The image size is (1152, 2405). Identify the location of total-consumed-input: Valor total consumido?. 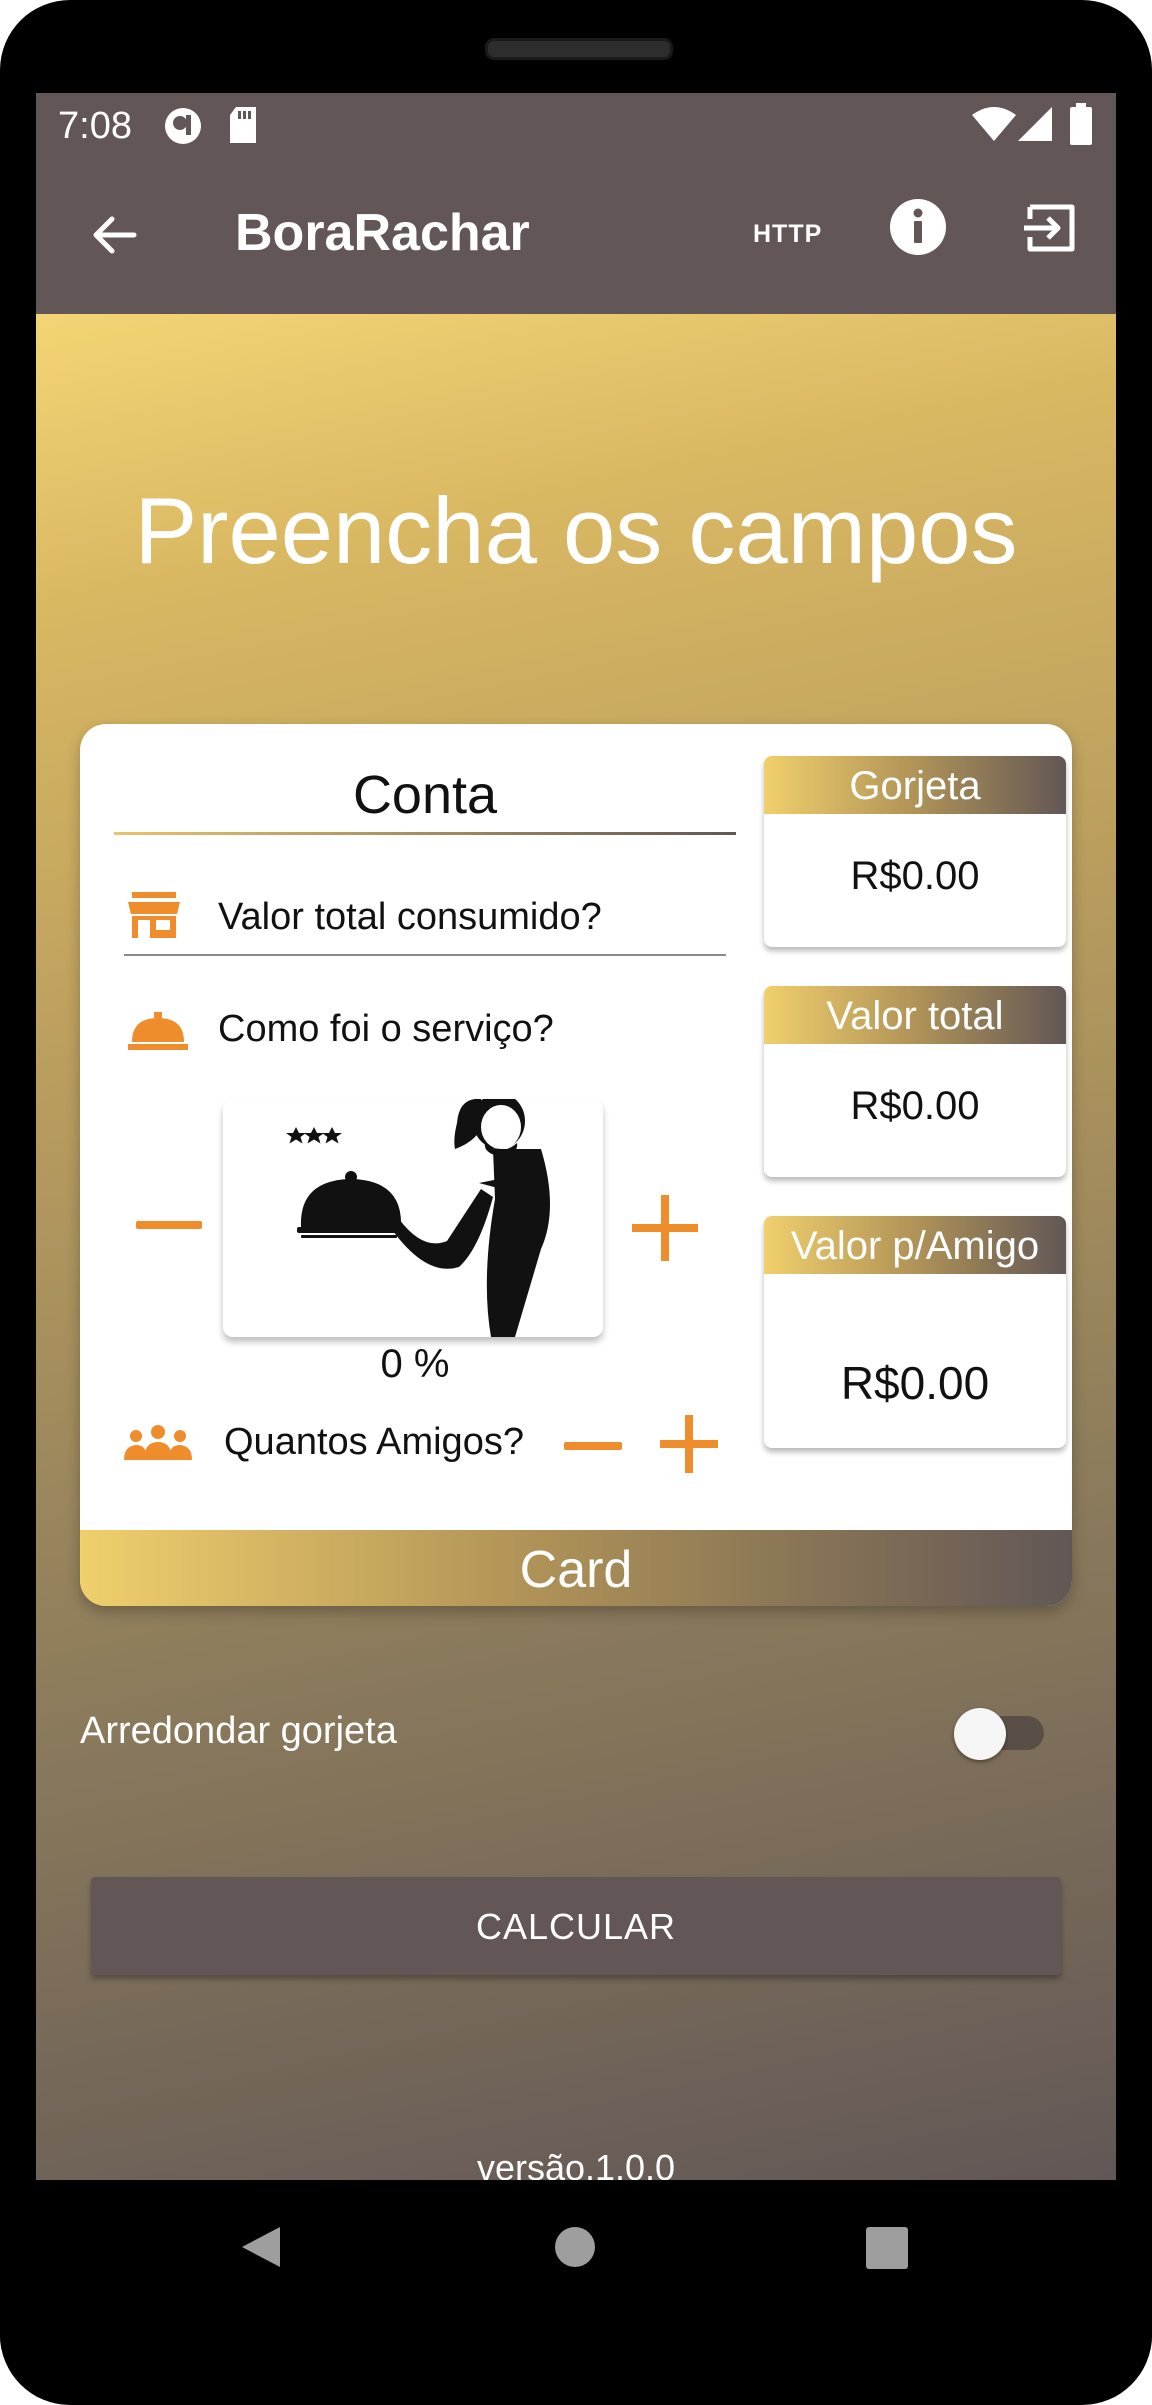
(410, 917).